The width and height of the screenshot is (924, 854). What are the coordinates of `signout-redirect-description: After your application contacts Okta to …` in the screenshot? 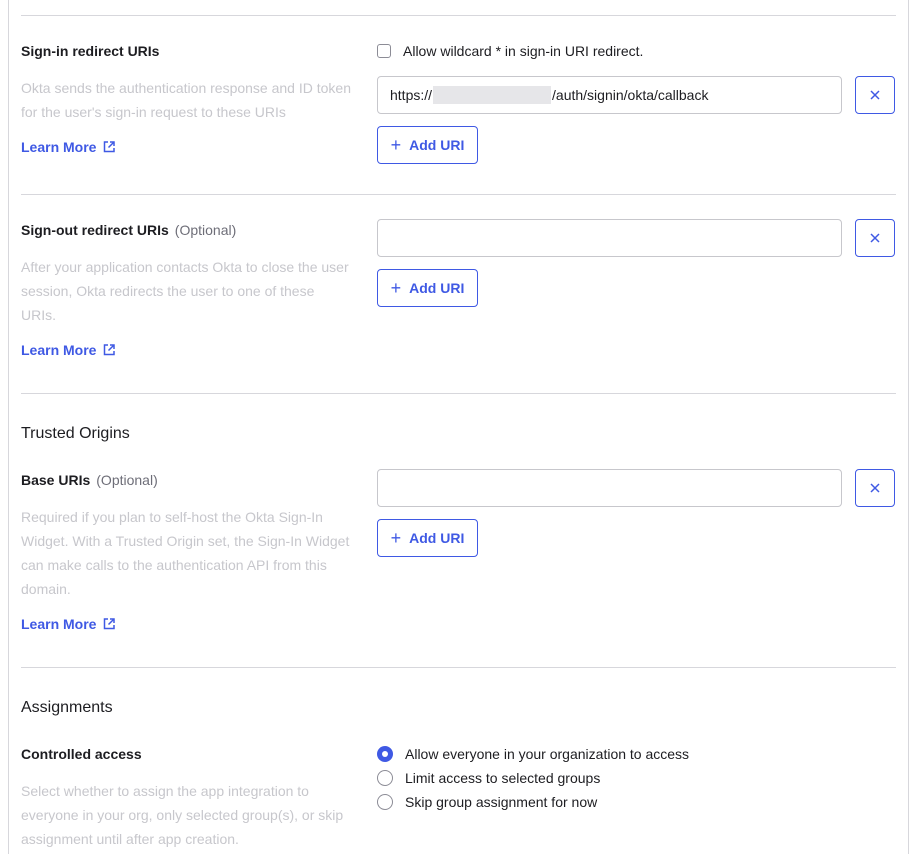 It's located at (185, 291).